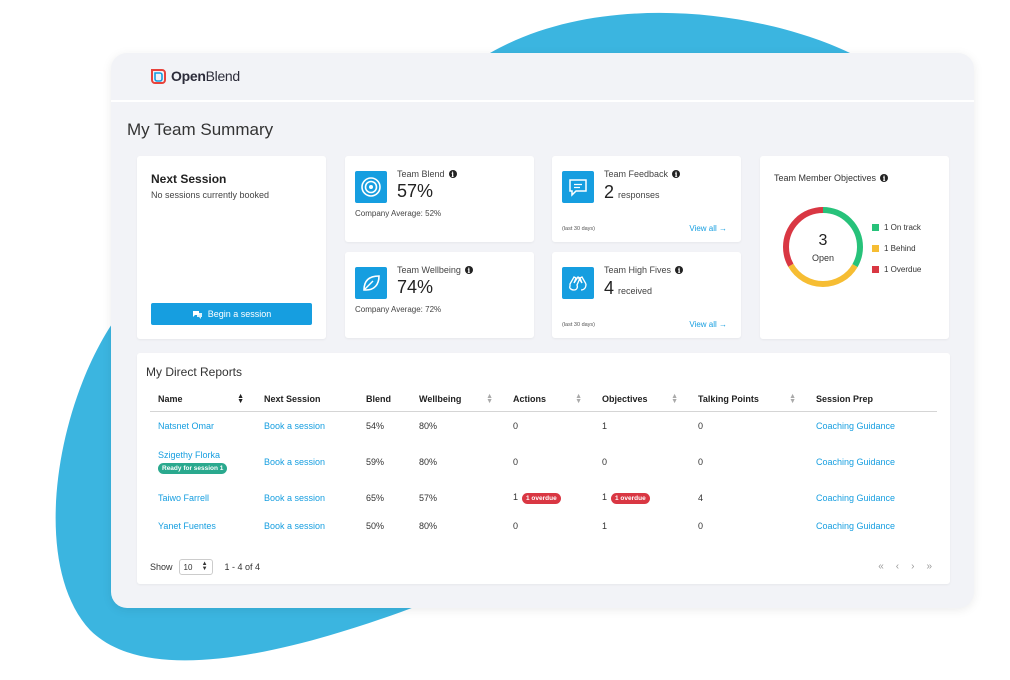  What do you see at coordinates (231, 314) in the screenshot?
I see `begin-session-button: Begin a session` at bounding box center [231, 314].